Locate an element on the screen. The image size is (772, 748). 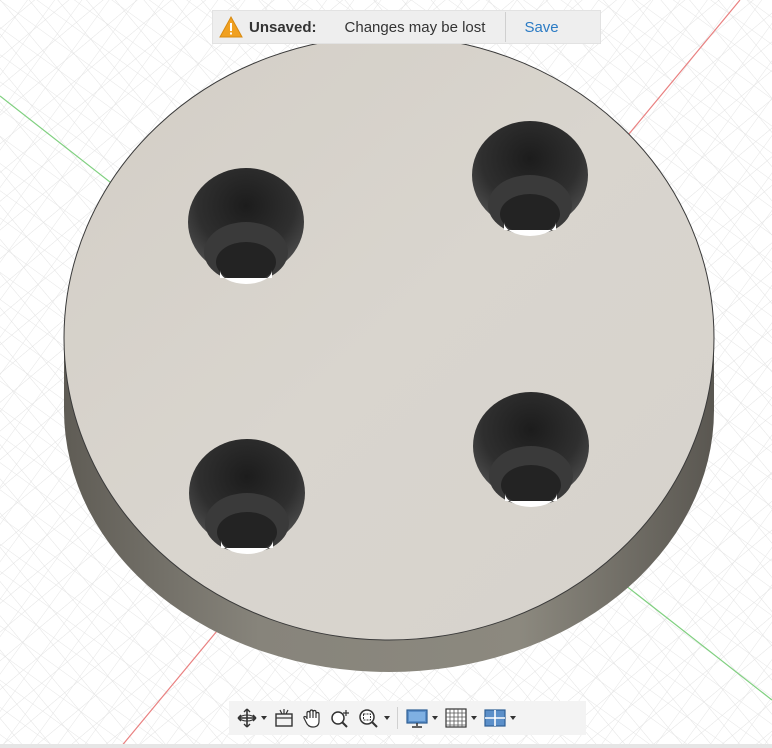
orbit-button is located at coordinates (251, 718).